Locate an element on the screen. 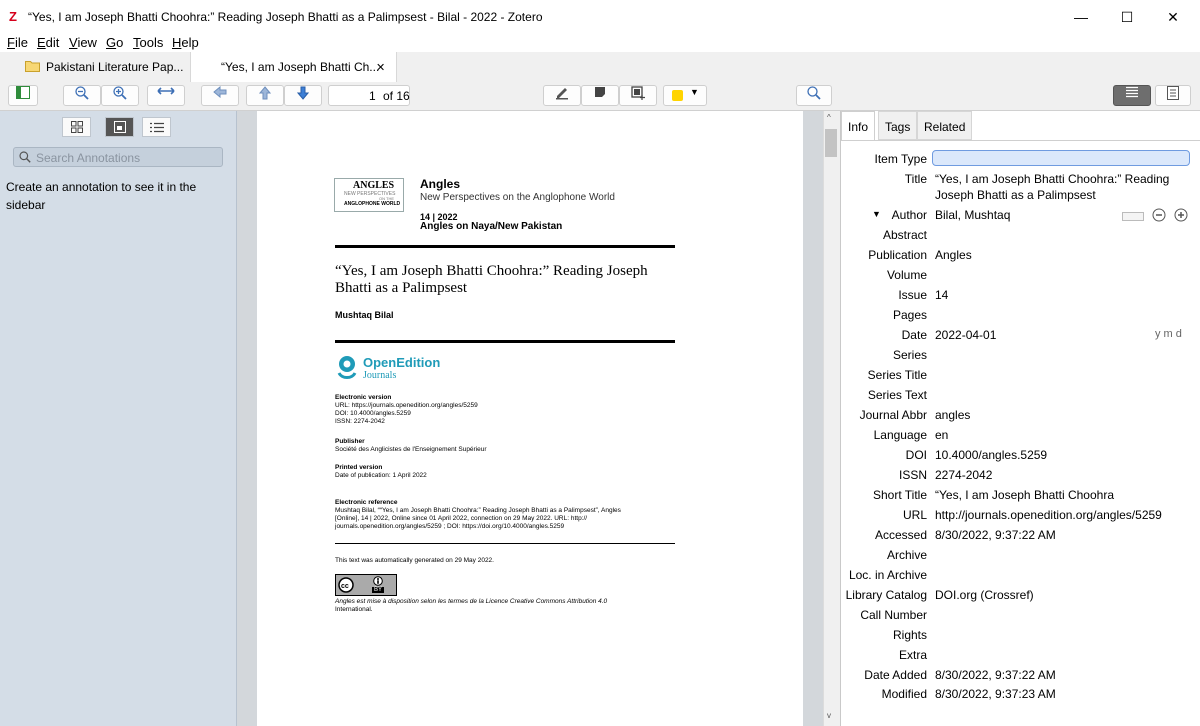  menu-tools: Tools is located at coordinates (148, 42).